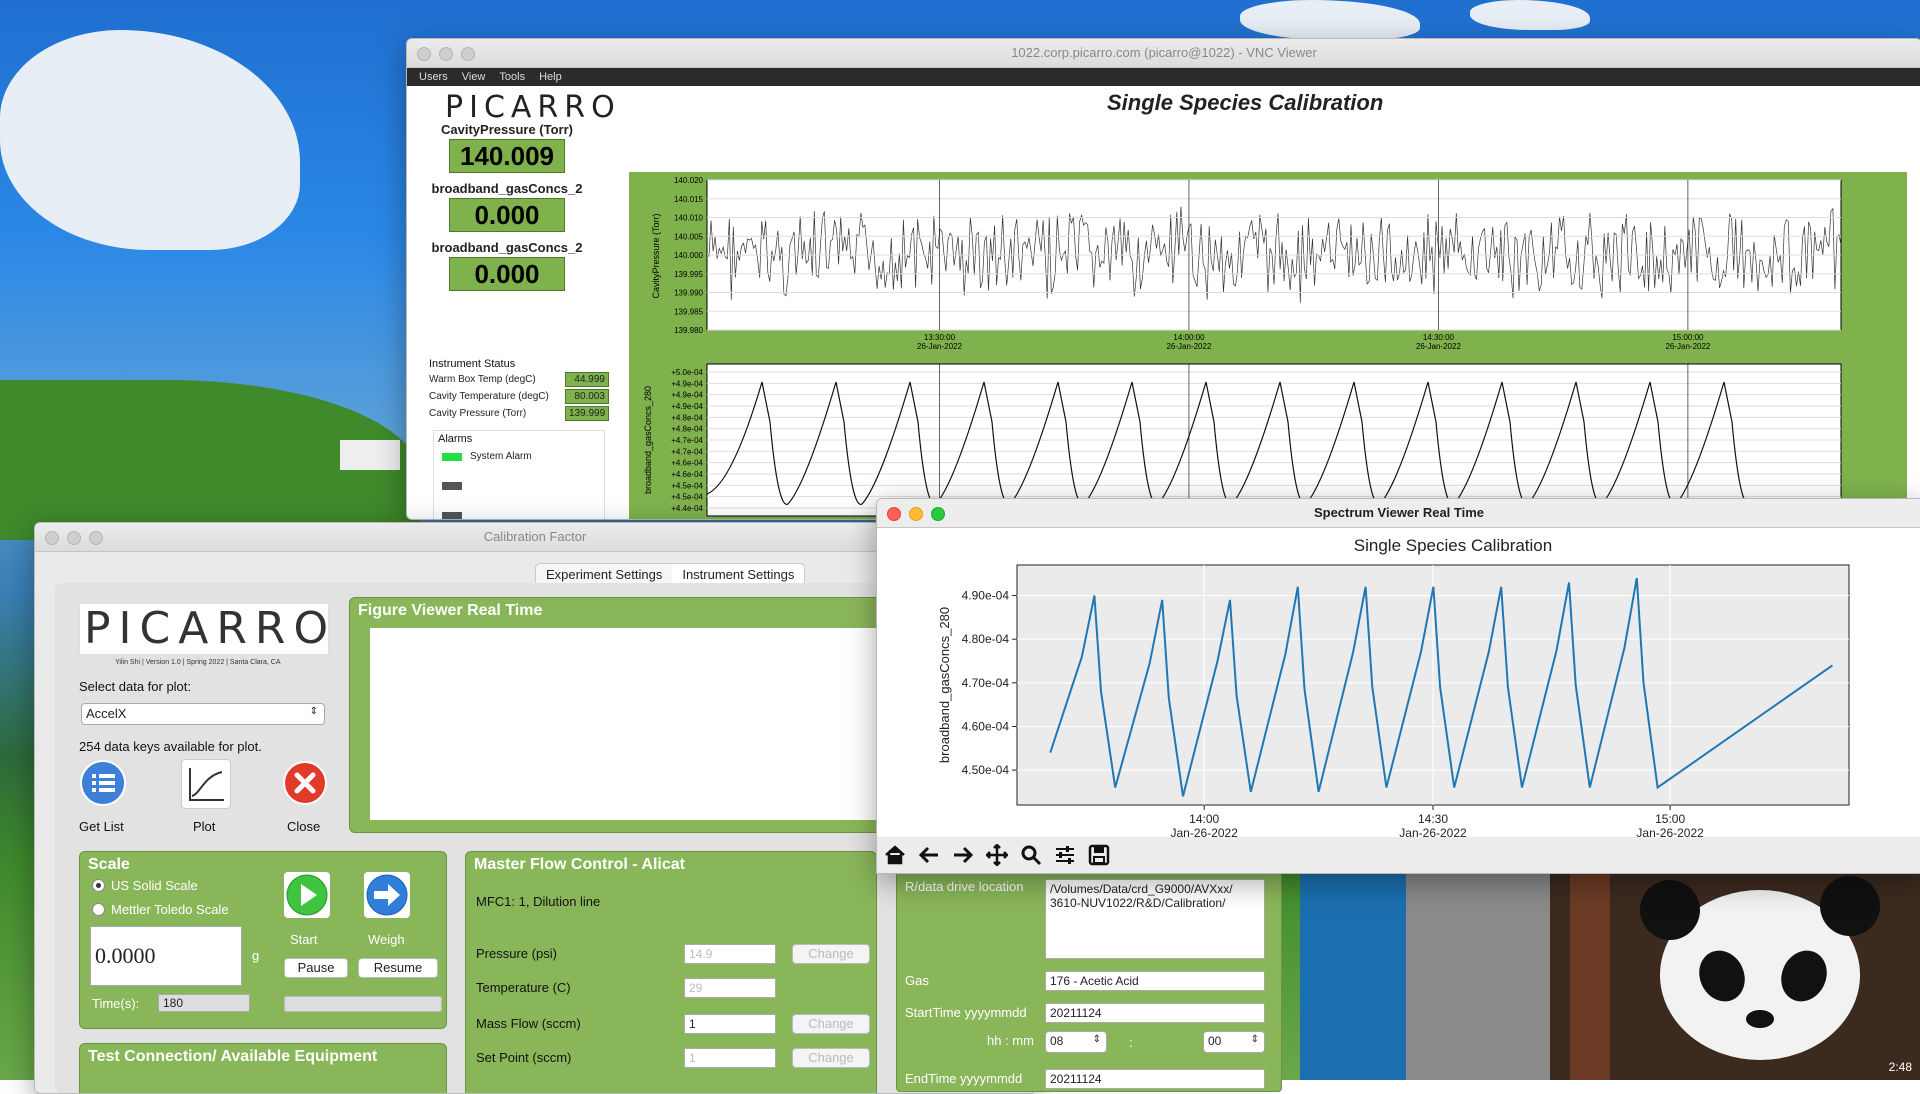 The image size is (1920, 1094). I want to click on spectrum-window-title: Spectrum Viewer Real Time, so click(1399, 512).